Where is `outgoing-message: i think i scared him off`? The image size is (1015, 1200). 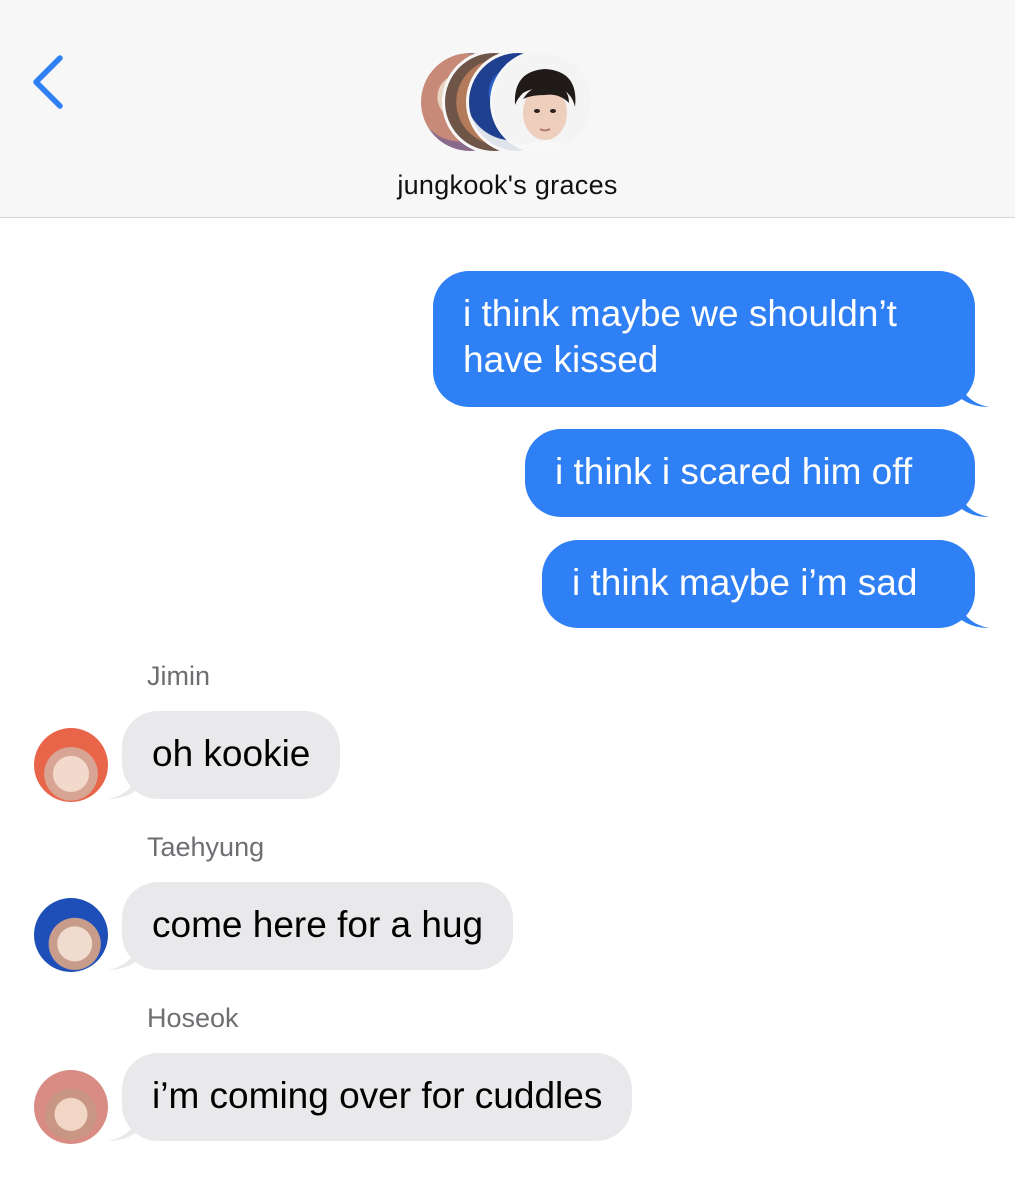 outgoing-message: i think i scared him off is located at coordinates (757, 473).